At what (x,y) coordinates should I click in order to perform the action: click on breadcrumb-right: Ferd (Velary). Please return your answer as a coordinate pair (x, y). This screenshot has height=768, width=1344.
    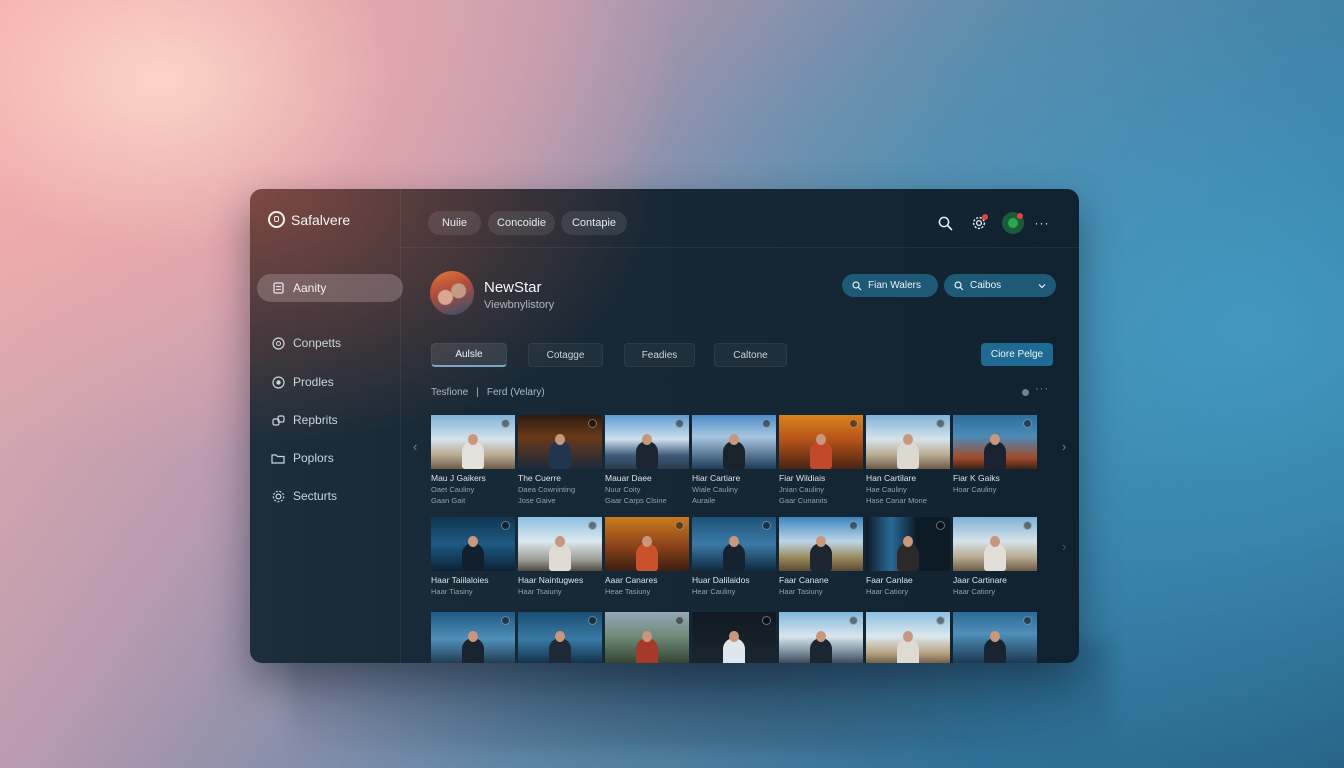
    Looking at the image, I should click on (516, 392).